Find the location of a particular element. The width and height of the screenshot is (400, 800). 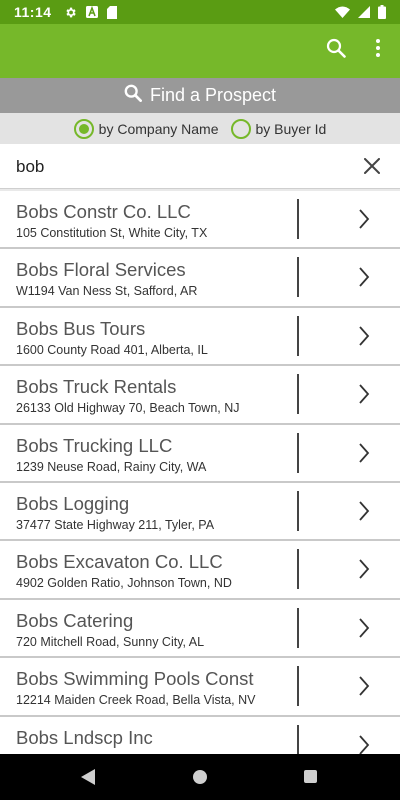

company-name: Bobs Constr Co. LLC is located at coordinates (103, 211).